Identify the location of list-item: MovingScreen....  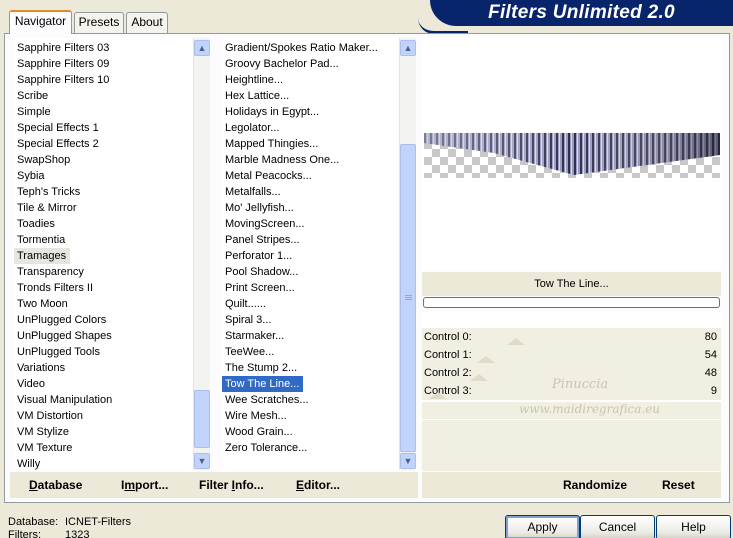
(263, 224).